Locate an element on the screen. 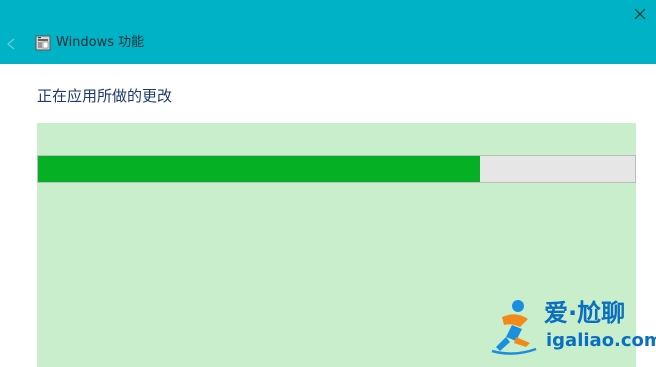 The width and height of the screenshot is (656, 367). progress-bar is located at coordinates (336, 169).